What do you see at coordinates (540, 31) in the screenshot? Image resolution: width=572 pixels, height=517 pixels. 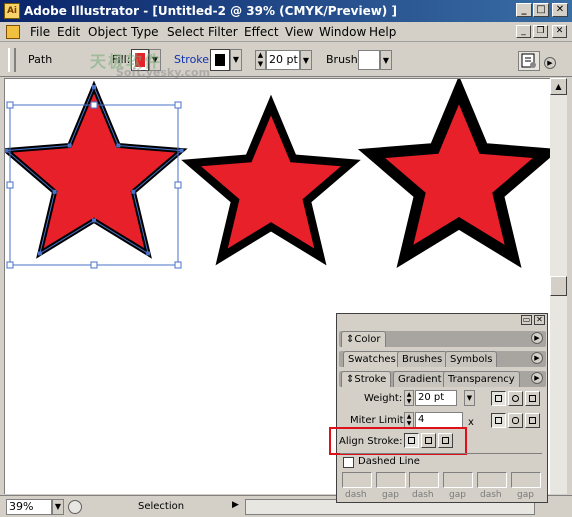 I see `doc-restore-button: ❐` at bounding box center [540, 31].